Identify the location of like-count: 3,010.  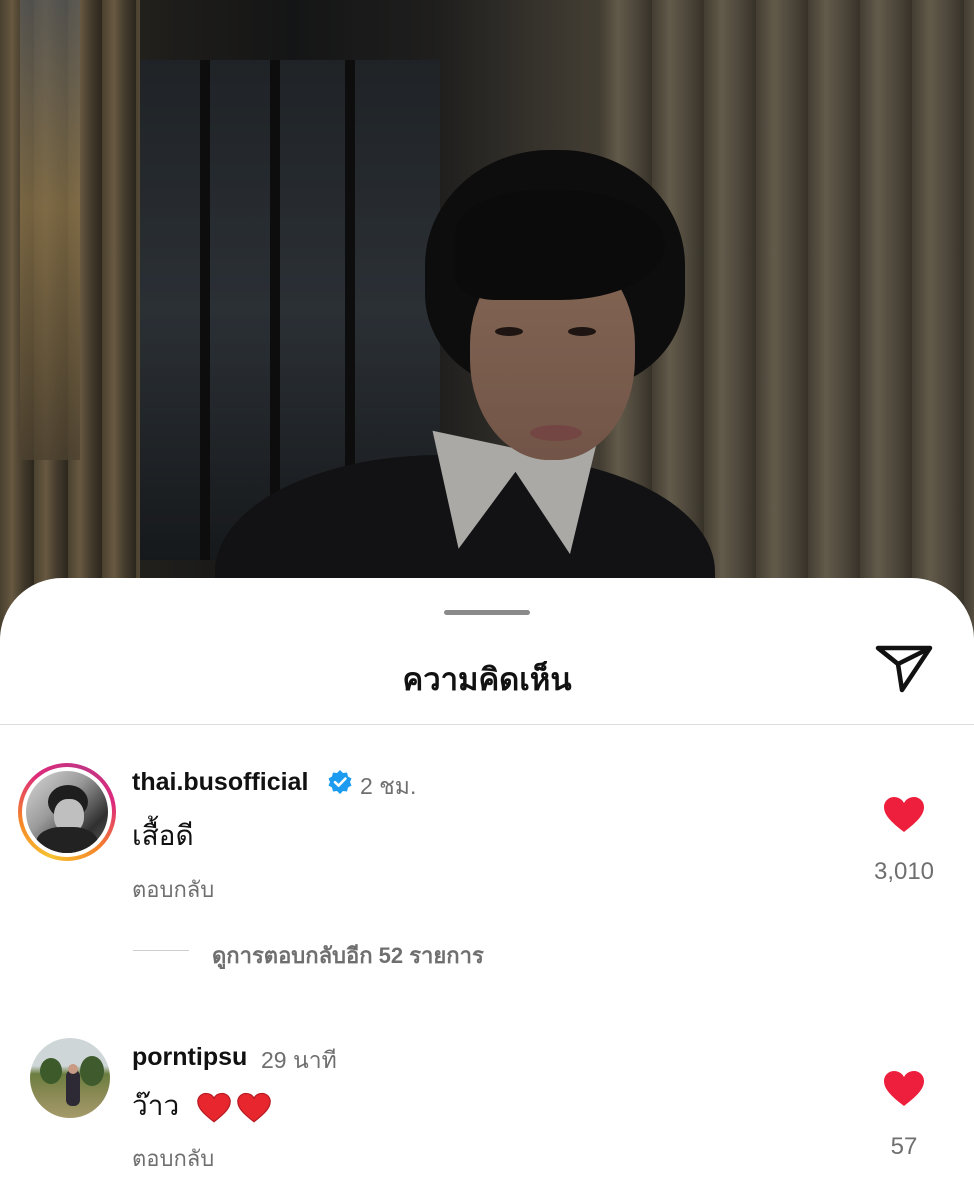
(904, 871).